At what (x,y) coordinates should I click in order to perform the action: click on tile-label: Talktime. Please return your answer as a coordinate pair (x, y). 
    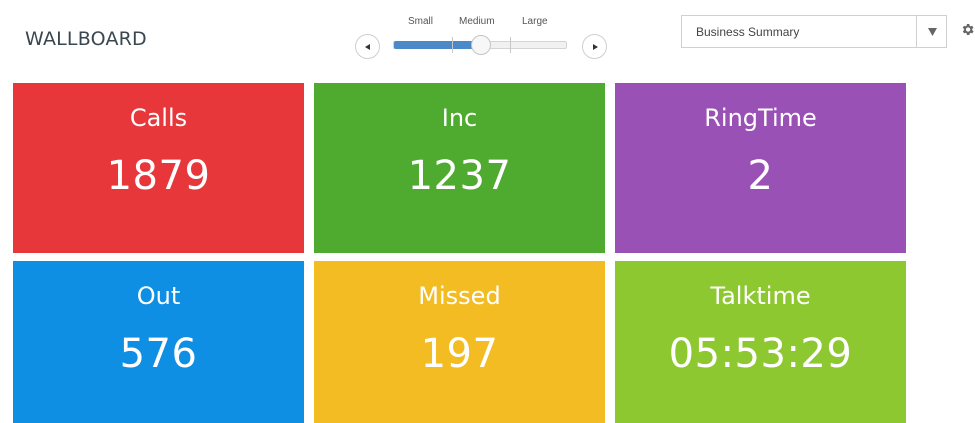
    Looking at the image, I should click on (760, 296).